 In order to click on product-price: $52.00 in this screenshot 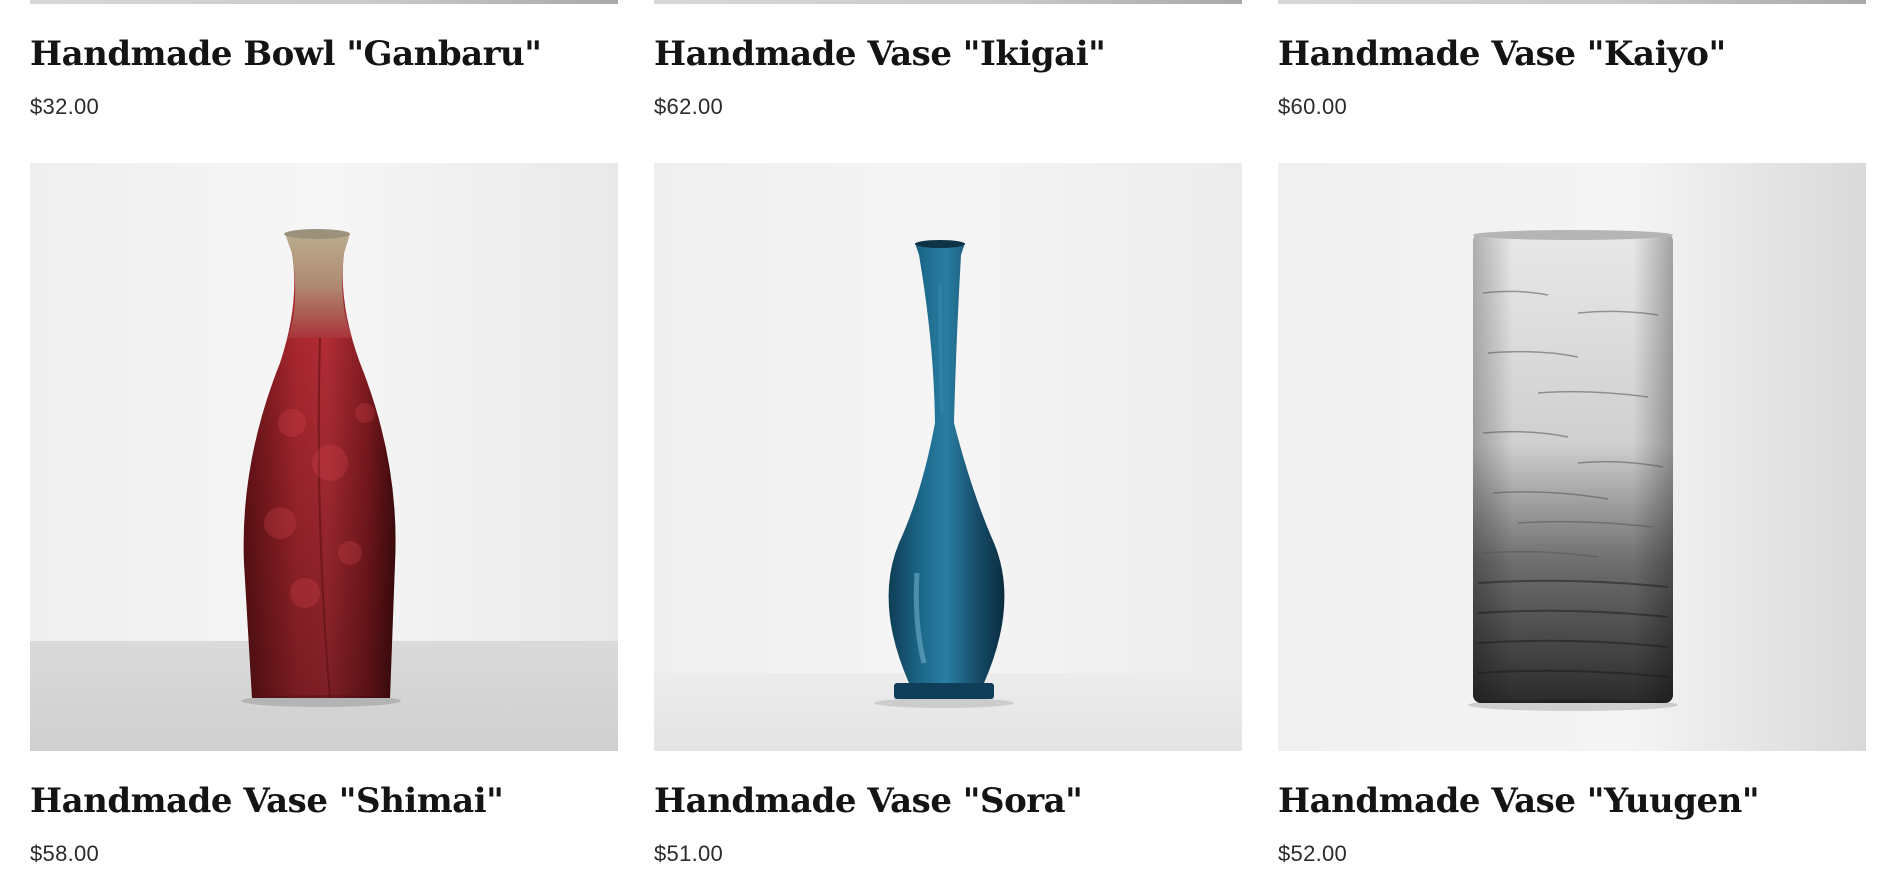, I will do `click(1313, 853)`.